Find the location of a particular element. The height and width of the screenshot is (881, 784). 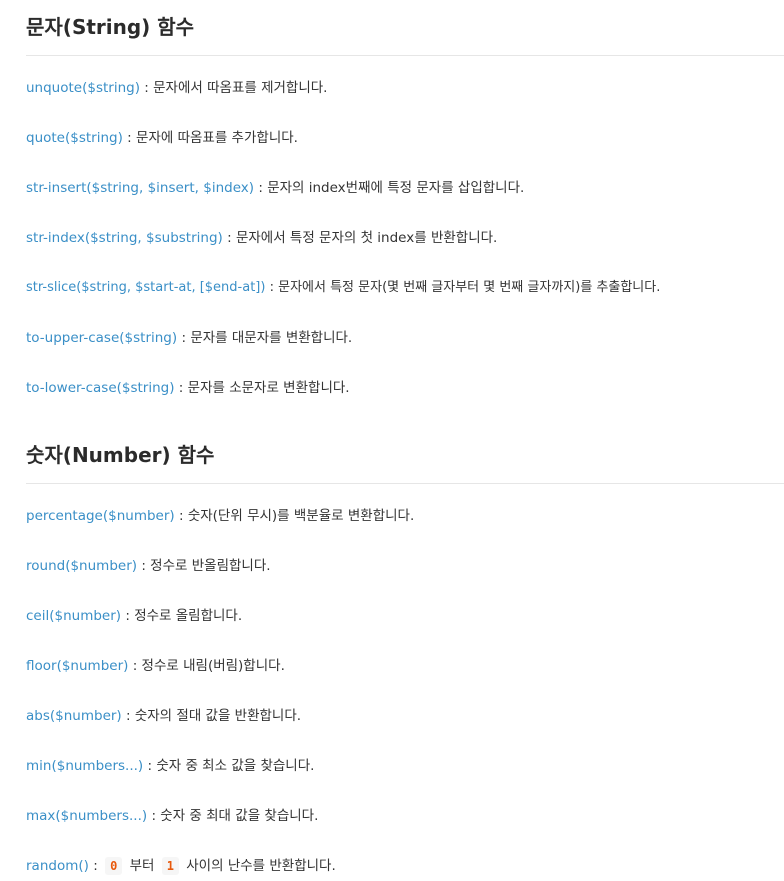

function-description: 문자에서 따옴표를 제거합니다. is located at coordinates (240, 88).